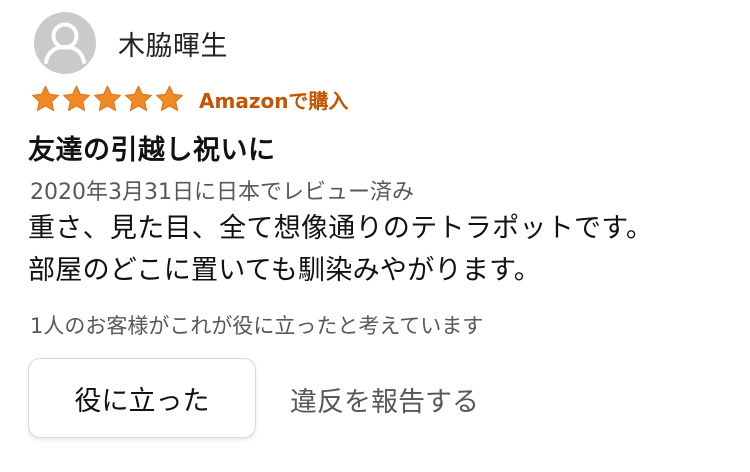 The width and height of the screenshot is (750, 472). Describe the element at coordinates (341, 228) in the screenshot. I see `review-body-line: 重さ、見た目、全て想像通りのテトラポットです。` at that location.